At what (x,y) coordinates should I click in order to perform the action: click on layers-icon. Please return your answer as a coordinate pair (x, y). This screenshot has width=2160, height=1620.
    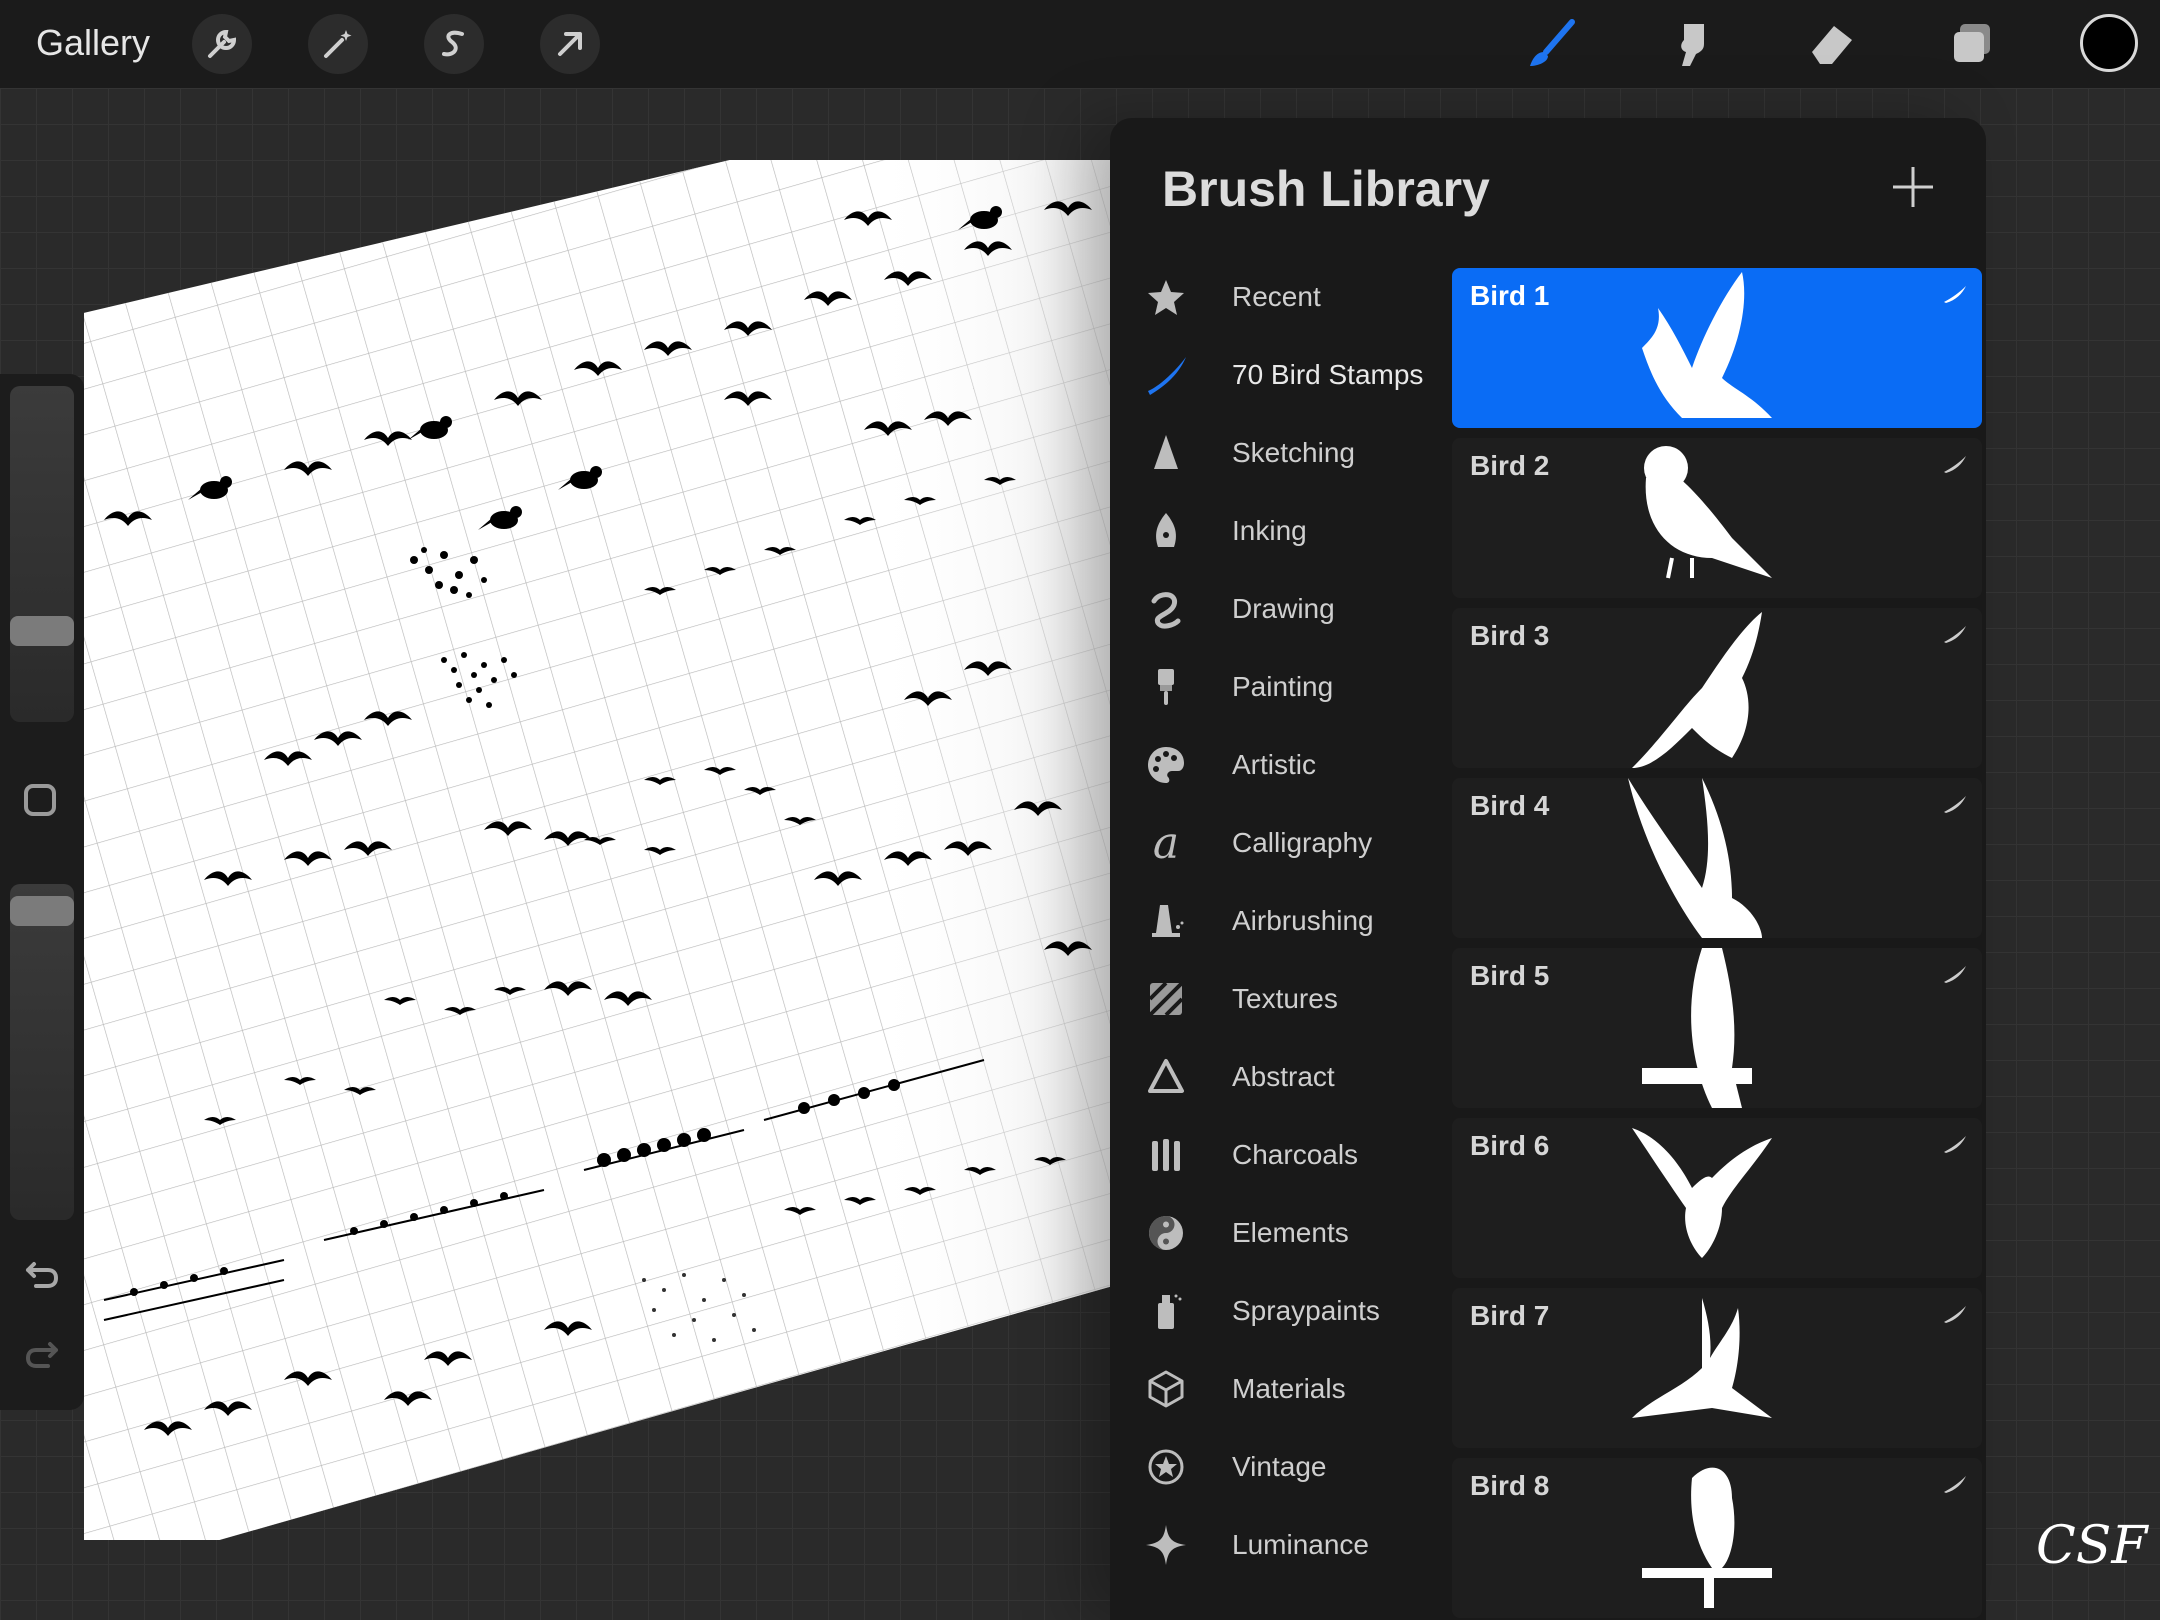
    Looking at the image, I should click on (1972, 44).